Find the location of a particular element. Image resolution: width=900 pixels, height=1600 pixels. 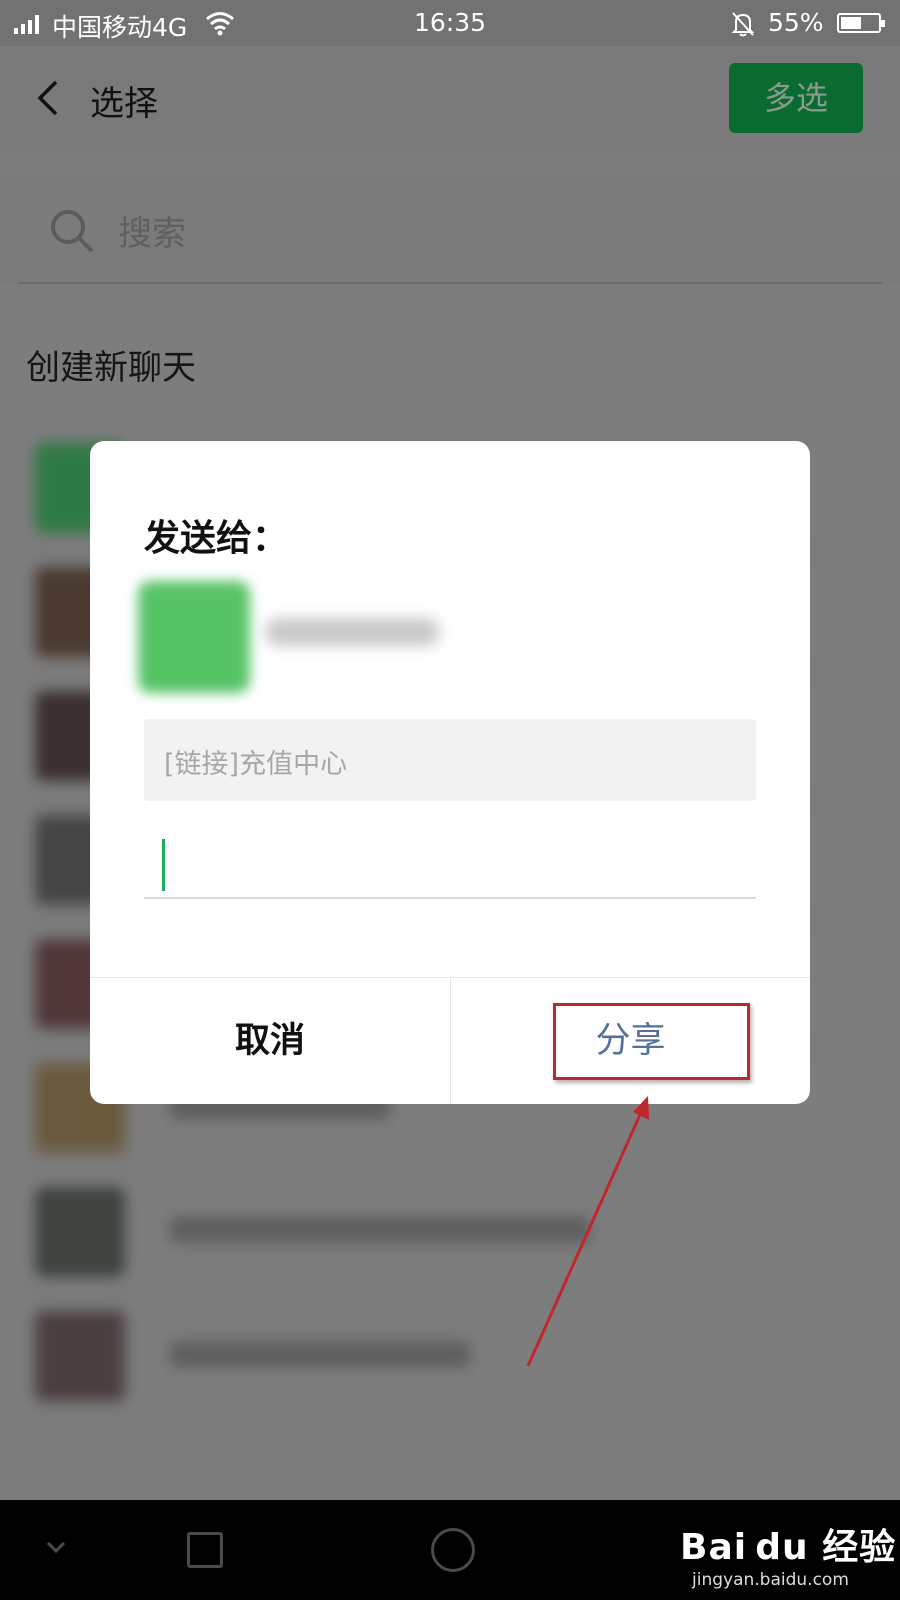

nav-back-icon is located at coordinates (56, 1547).